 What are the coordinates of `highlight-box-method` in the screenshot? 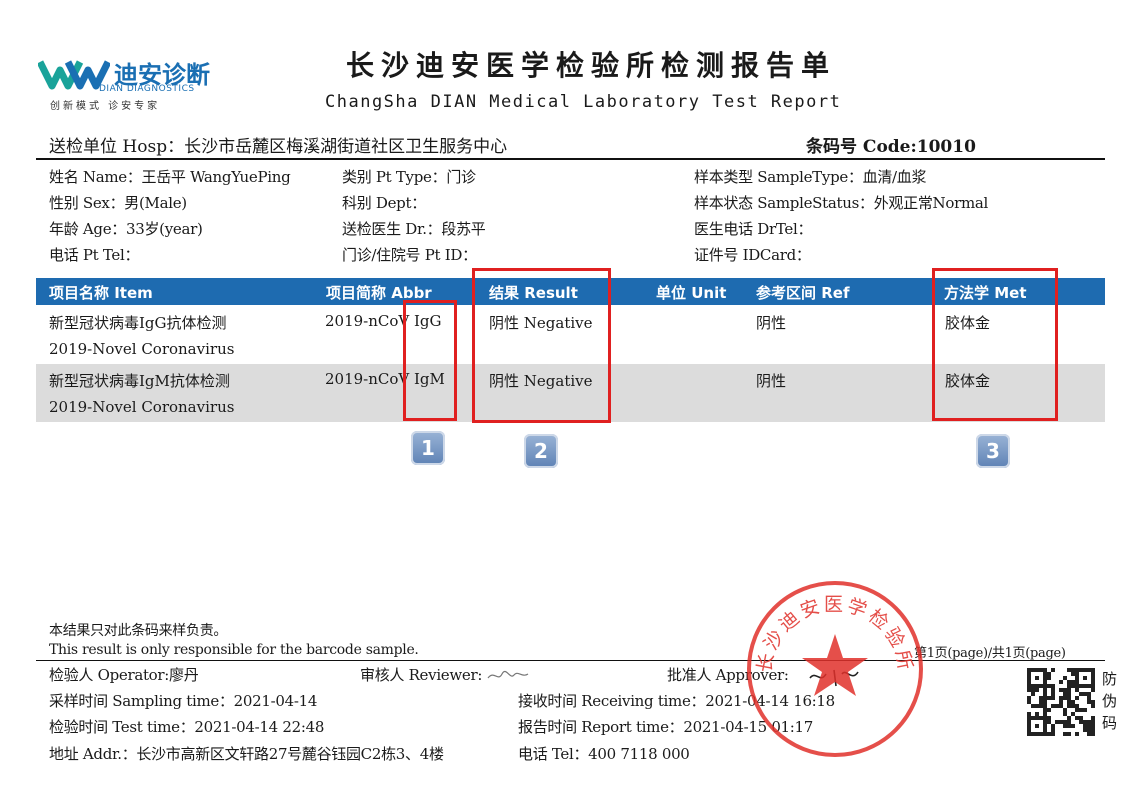 It's located at (995, 344).